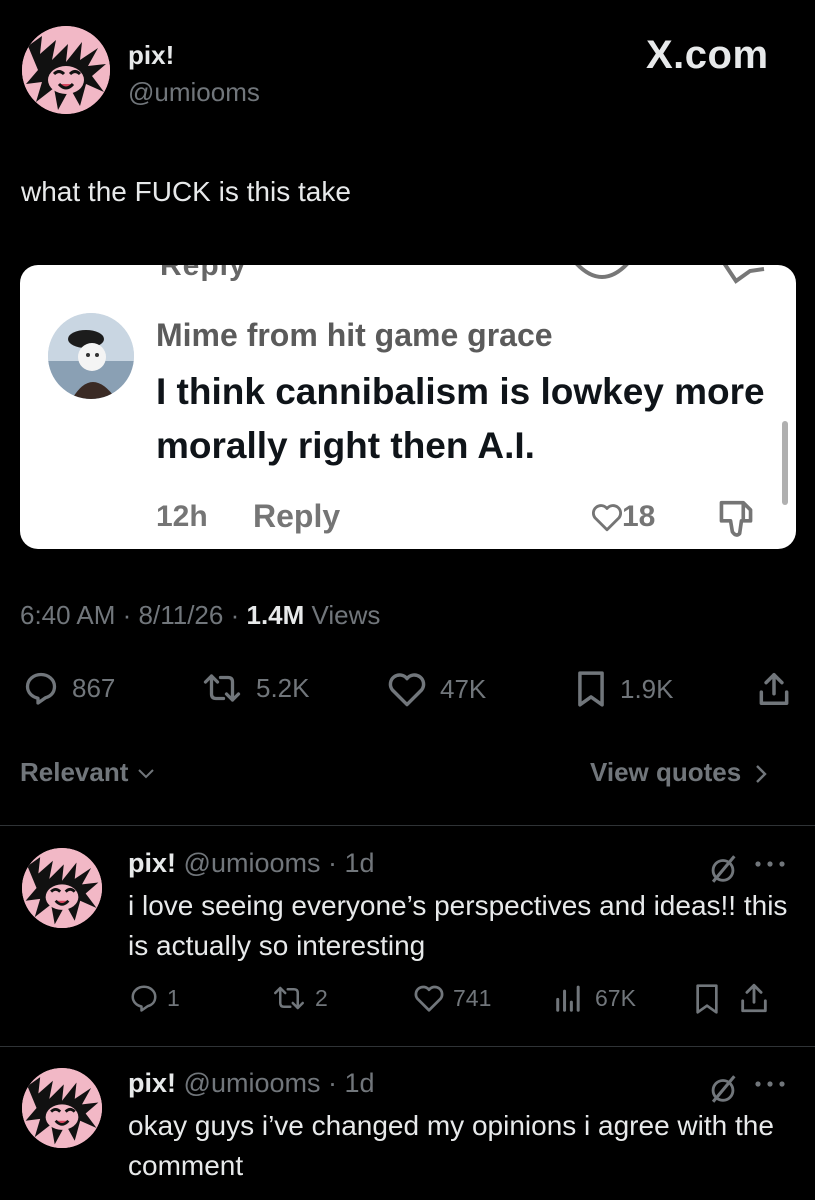 The width and height of the screenshot is (815, 1200). What do you see at coordinates (297, 516) in the screenshot?
I see `comment-reply-button: Reply` at bounding box center [297, 516].